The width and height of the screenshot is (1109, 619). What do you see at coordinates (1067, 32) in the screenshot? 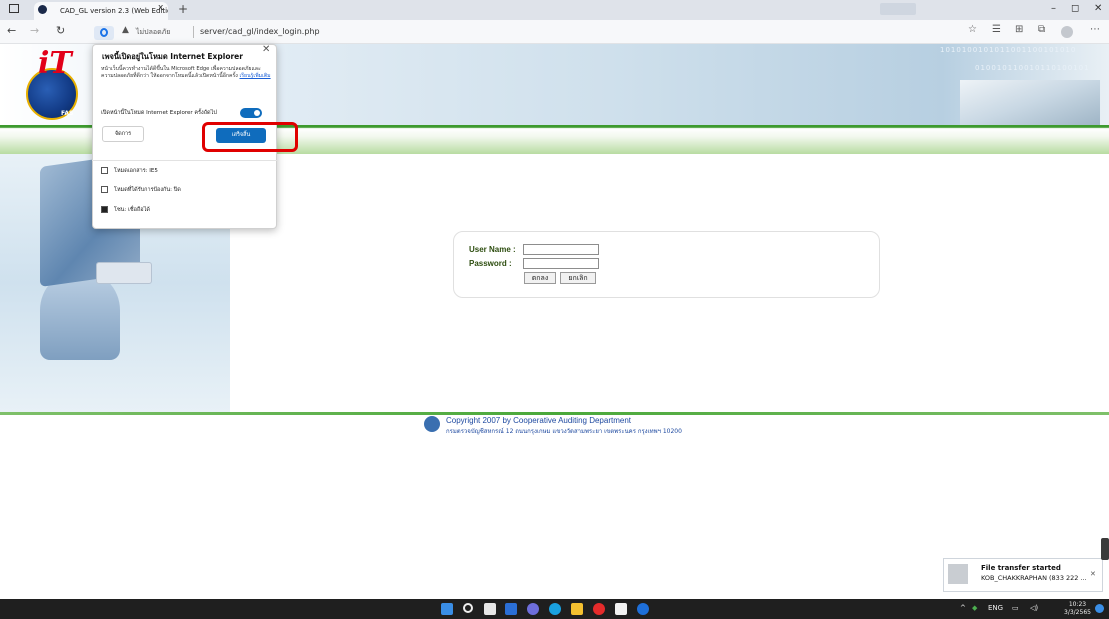
I see `profile-avatar` at bounding box center [1067, 32].